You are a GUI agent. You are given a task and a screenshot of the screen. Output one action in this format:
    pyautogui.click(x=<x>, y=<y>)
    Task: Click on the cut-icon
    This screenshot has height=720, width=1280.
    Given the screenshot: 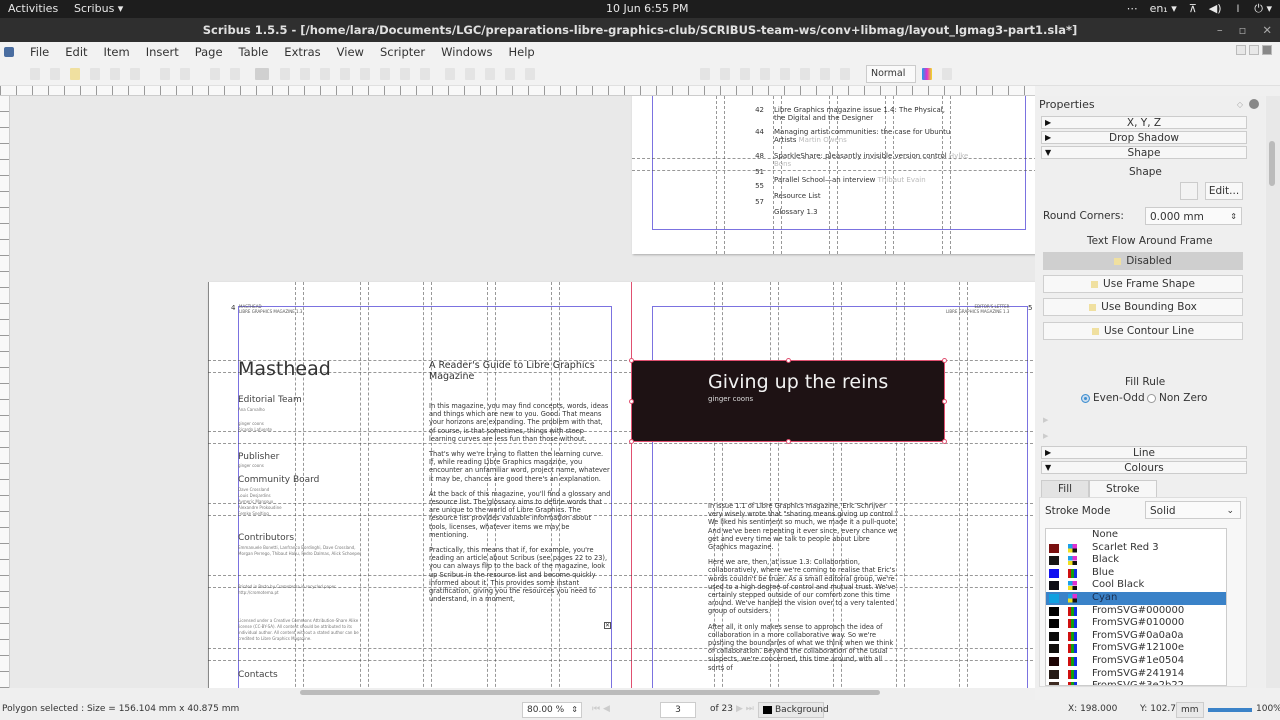 What is the action you would take?
    pyautogui.click(x=215, y=74)
    